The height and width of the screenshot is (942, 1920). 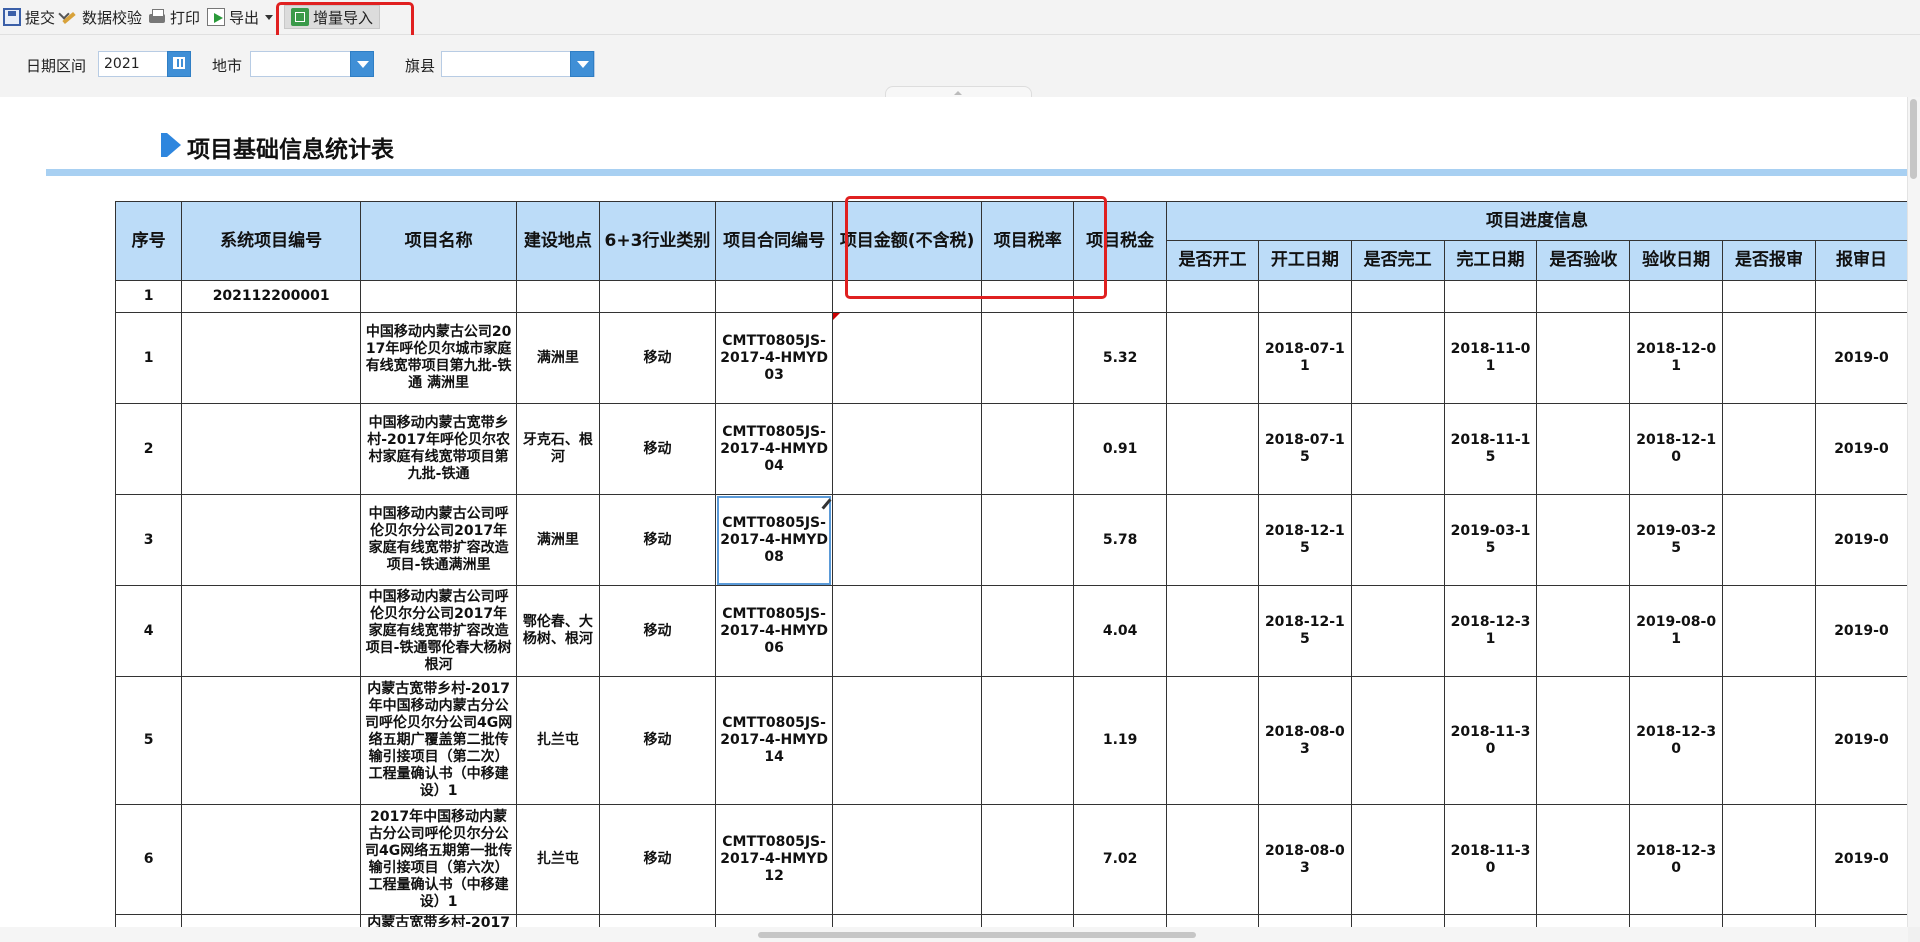 What do you see at coordinates (1304, 296) in the screenshot?
I see `cell-start-date` at bounding box center [1304, 296].